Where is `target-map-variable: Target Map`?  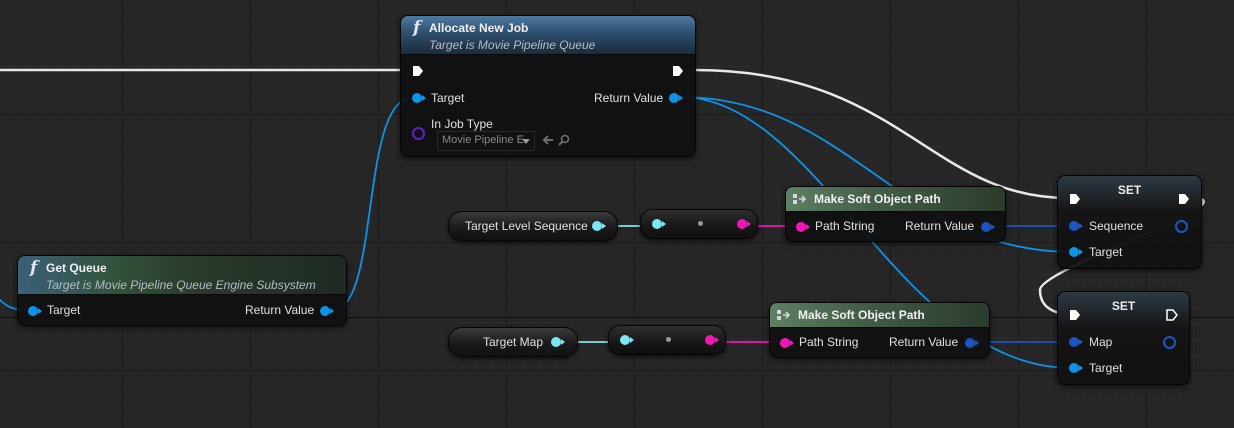
target-map-variable: Target Map is located at coordinates (513, 342).